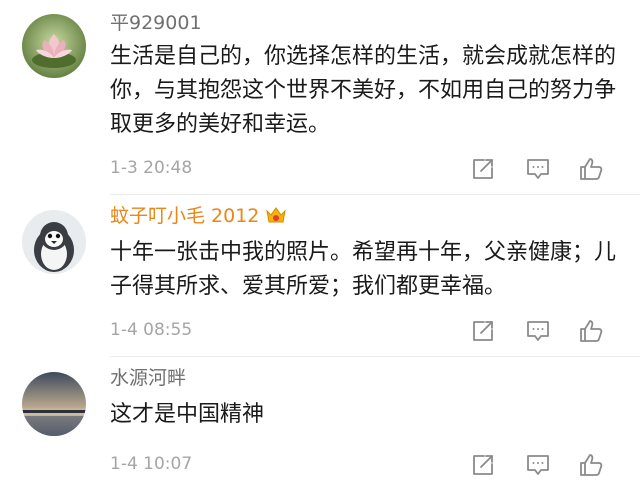 The image size is (640, 480). I want to click on timestamp: 1-4 10:07, so click(151, 464).